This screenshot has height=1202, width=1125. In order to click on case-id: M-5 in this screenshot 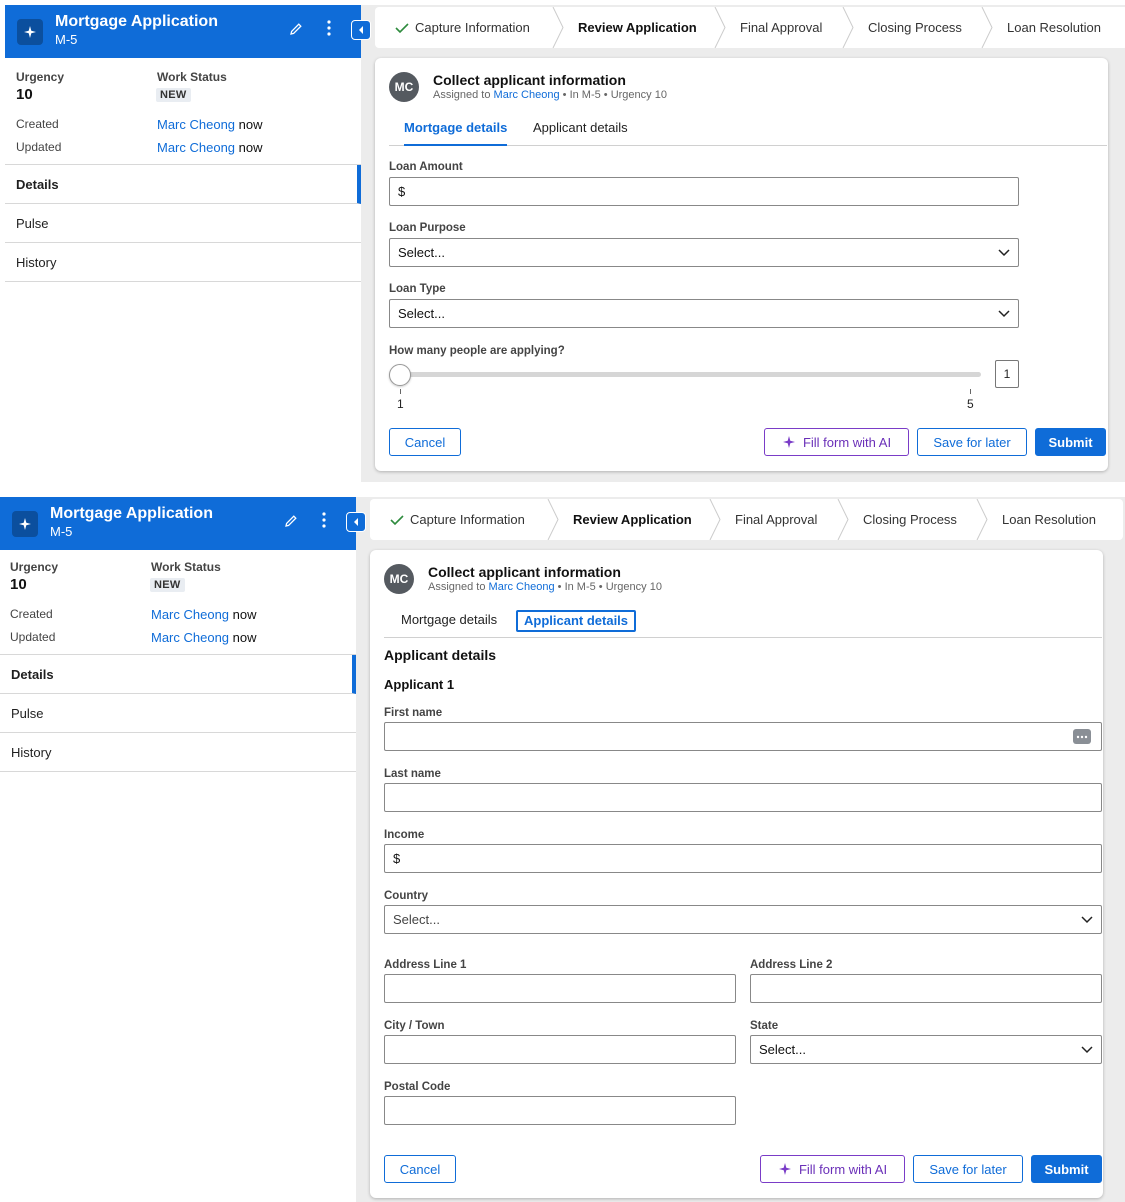, I will do `click(66, 39)`.